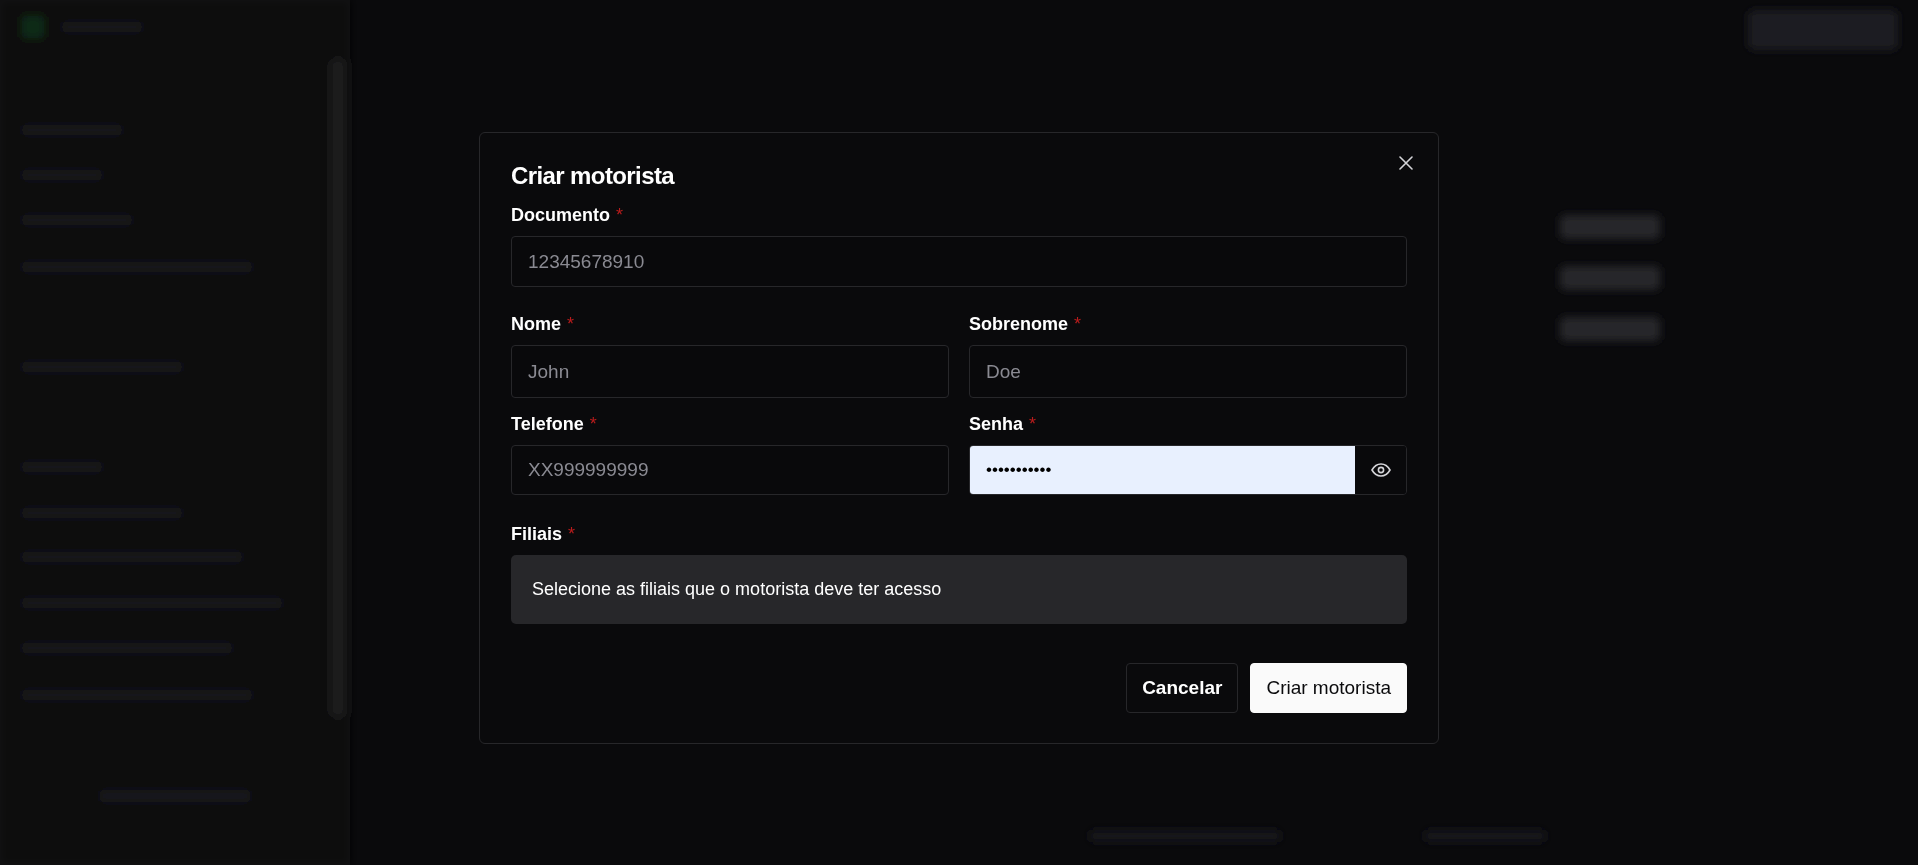 This screenshot has width=1918, height=865. I want to click on close-button, so click(1406, 163).